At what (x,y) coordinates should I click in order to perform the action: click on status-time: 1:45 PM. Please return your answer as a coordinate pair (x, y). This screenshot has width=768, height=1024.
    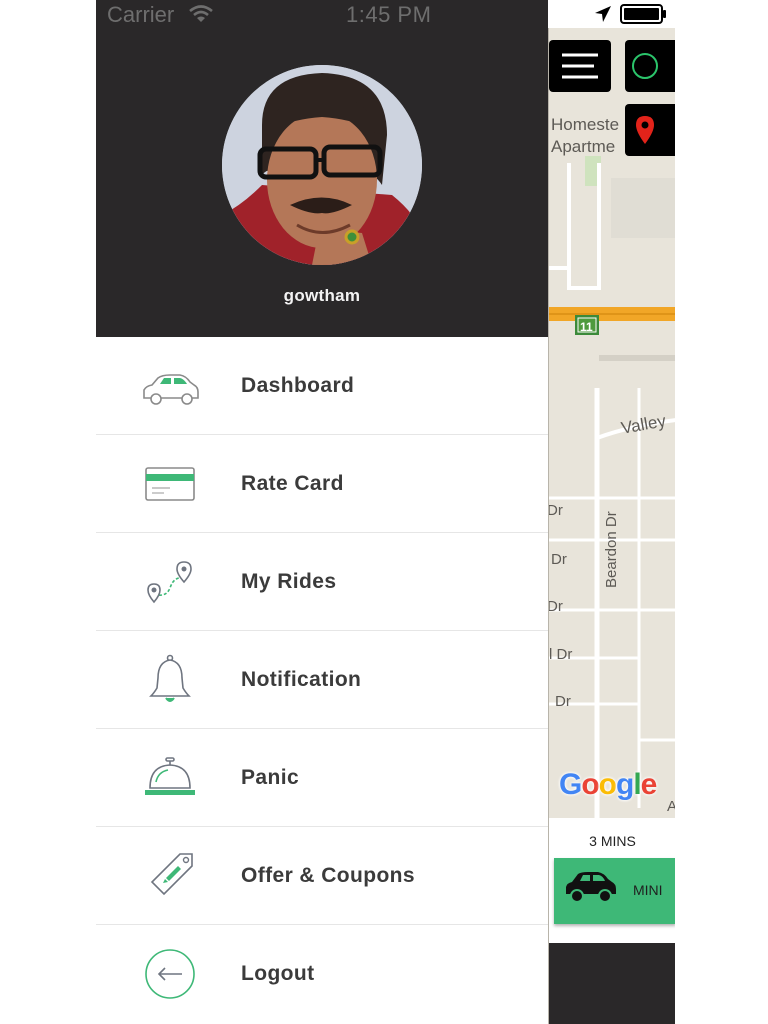
    Looking at the image, I should click on (389, 14).